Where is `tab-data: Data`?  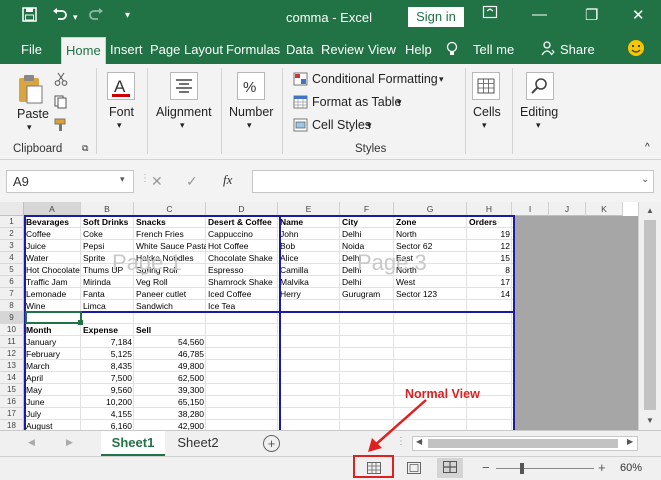 tab-data: Data is located at coordinates (299, 49).